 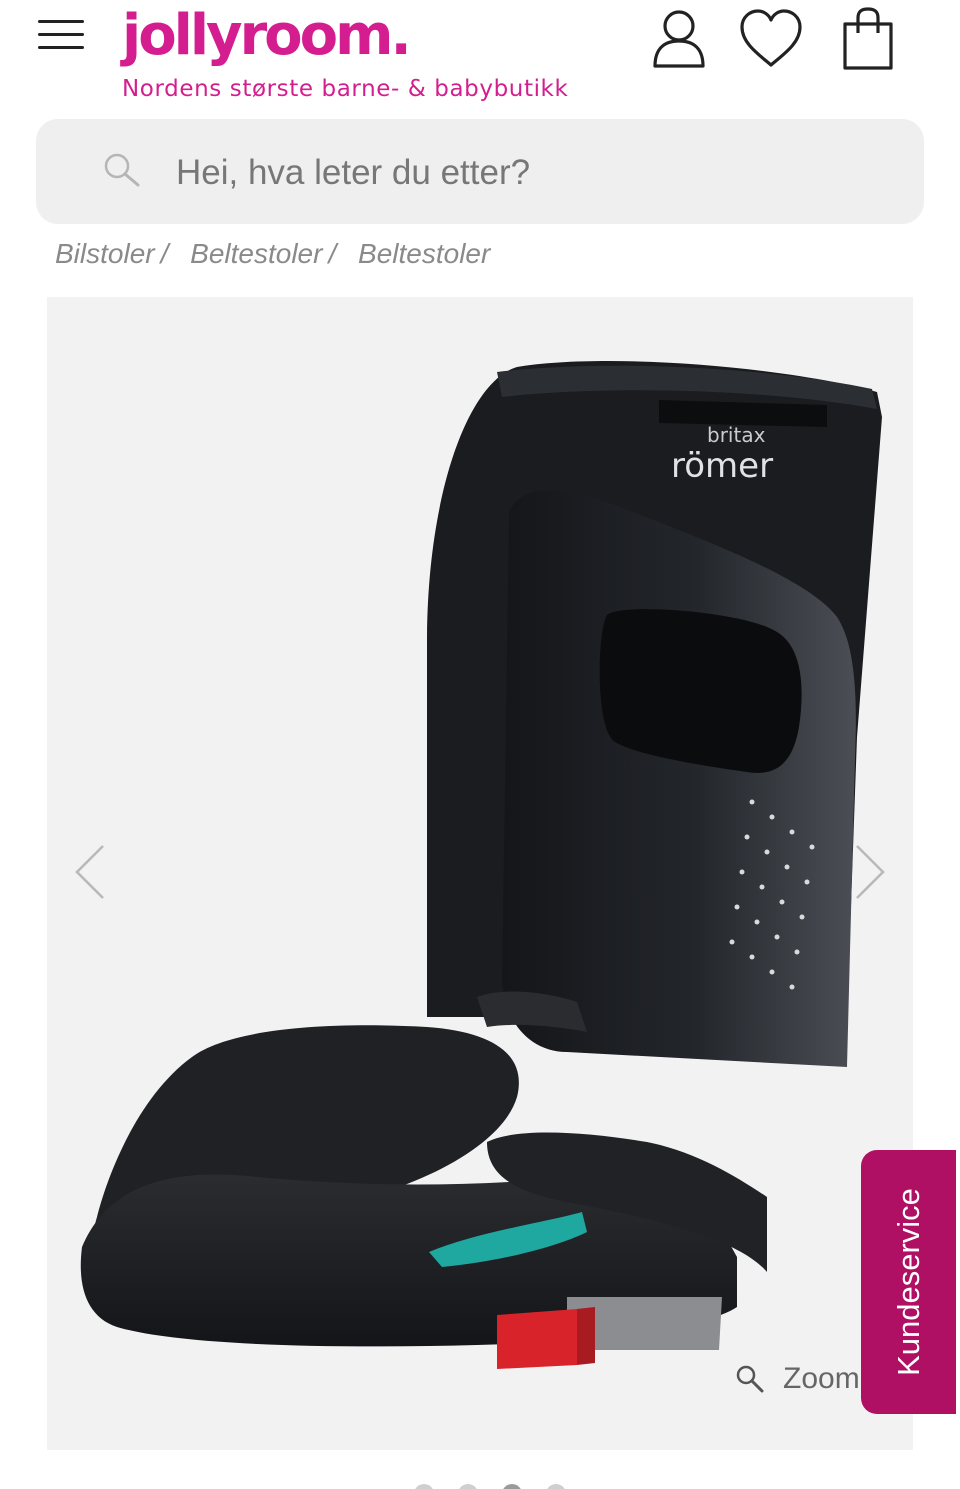 I want to click on customer-service-tab: Kundeservice, so click(x=908, y=1282).